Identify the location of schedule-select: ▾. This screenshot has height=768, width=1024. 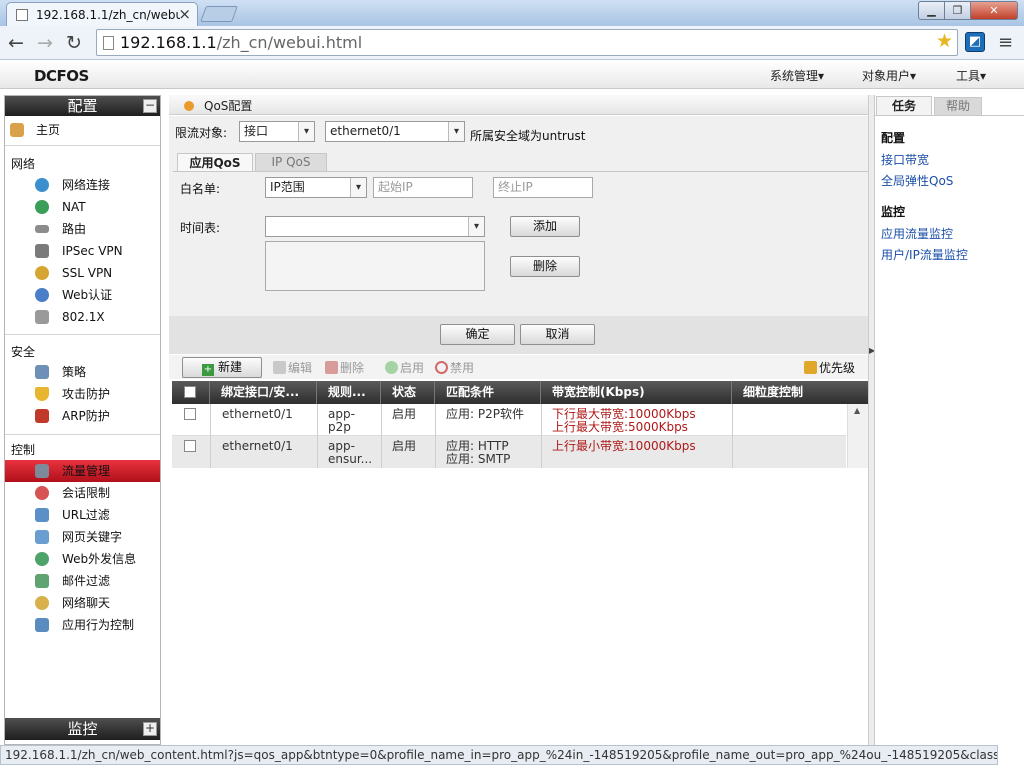
(375, 226).